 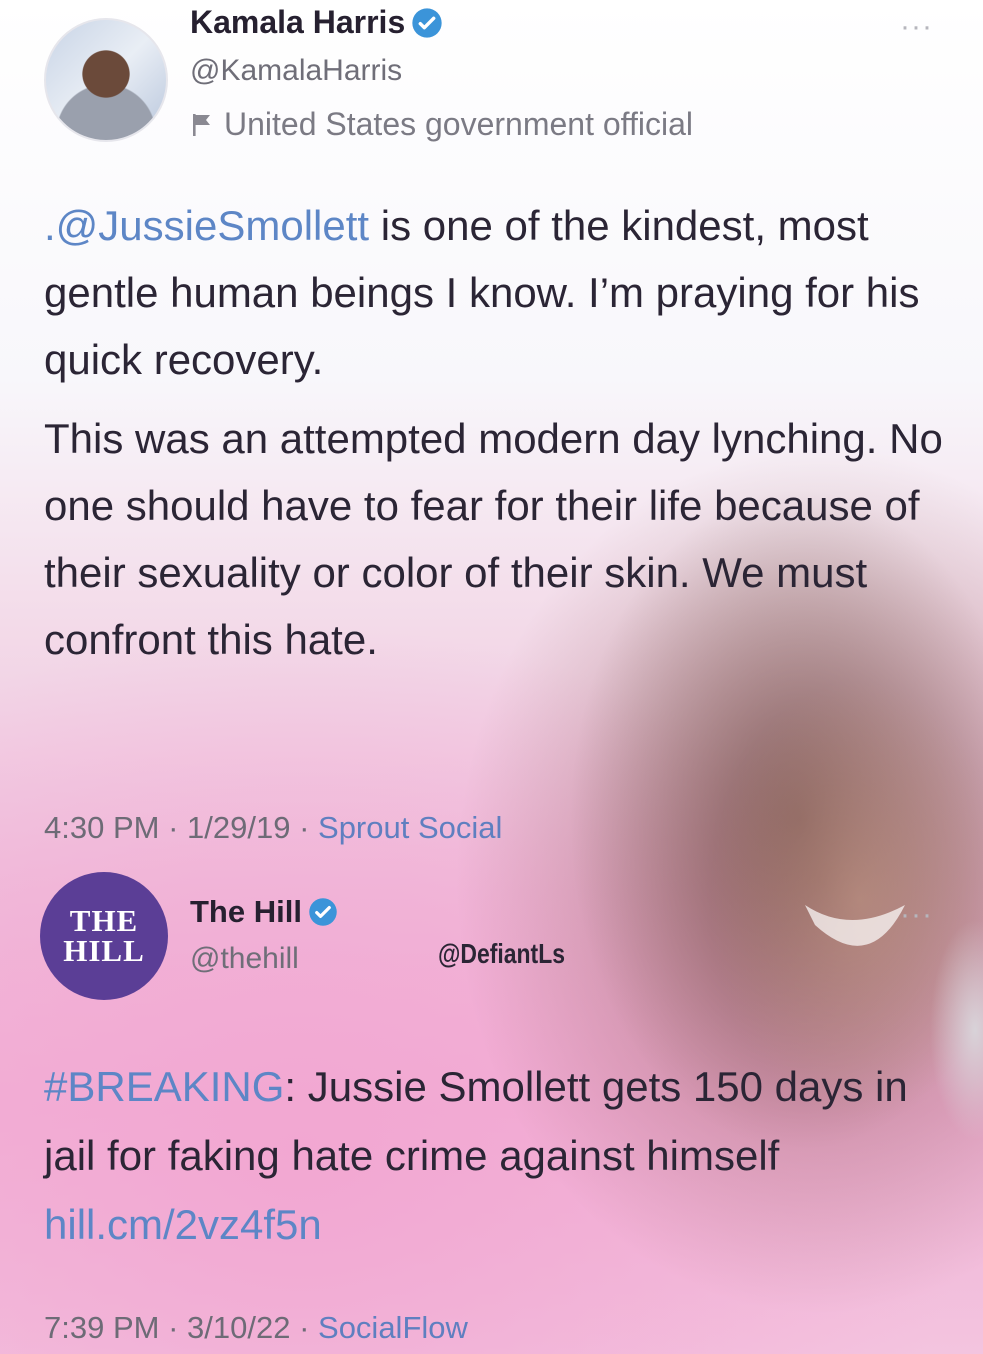 What do you see at coordinates (296, 71) in the screenshot?
I see `author-handle: @KamalaHarris` at bounding box center [296, 71].